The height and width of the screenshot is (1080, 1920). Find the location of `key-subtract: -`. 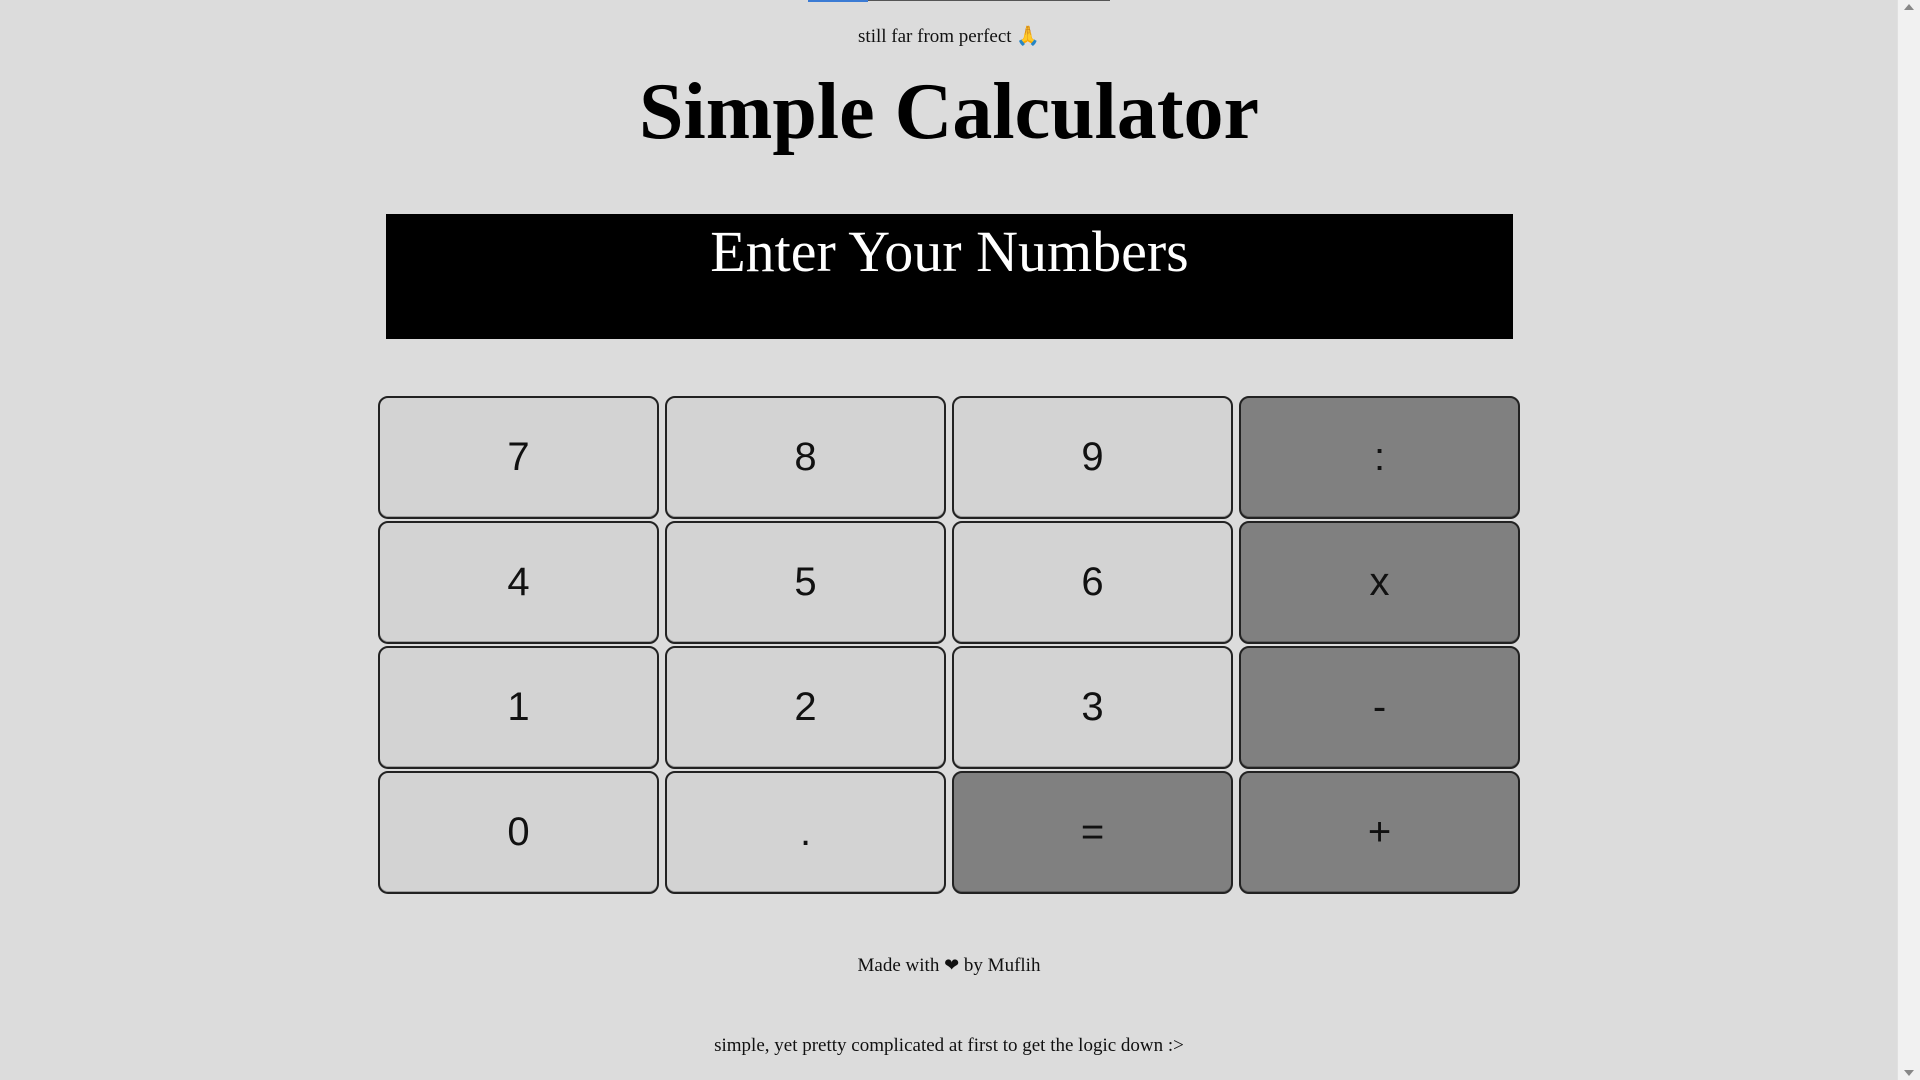

key-subtract: - is located at coordinates (1379, 707).